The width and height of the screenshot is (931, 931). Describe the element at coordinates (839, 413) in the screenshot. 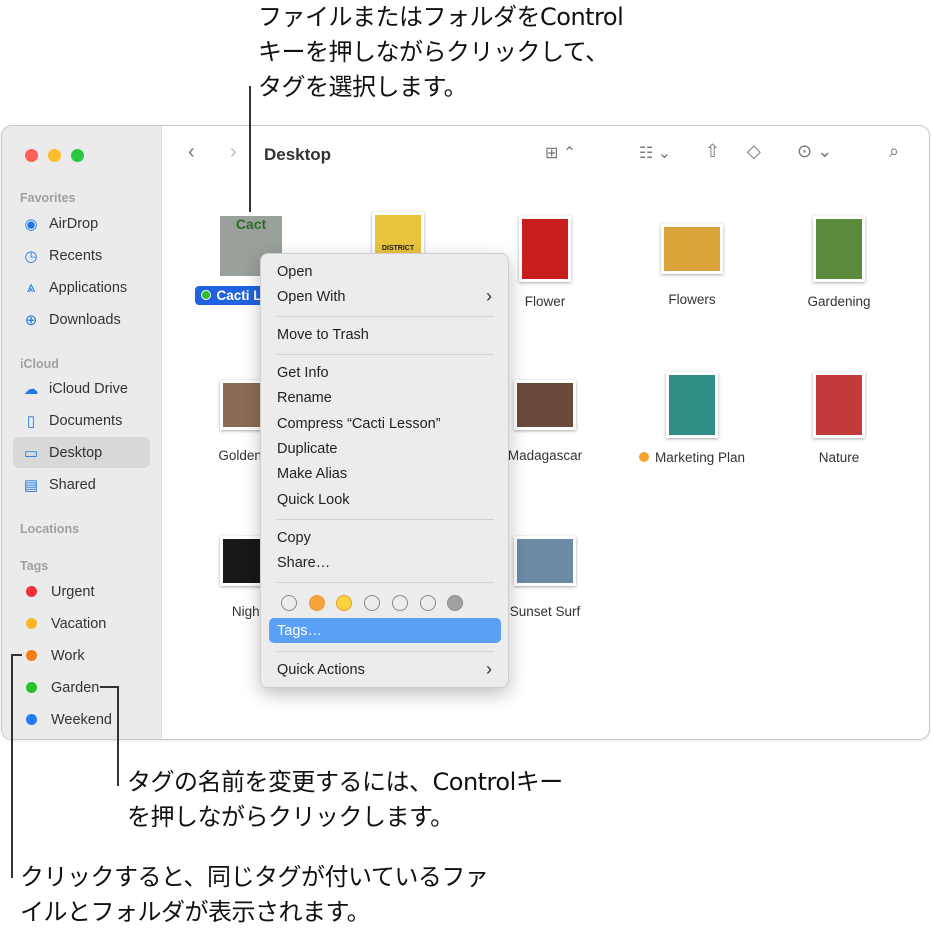

I see `file-item: Nature` at that location.